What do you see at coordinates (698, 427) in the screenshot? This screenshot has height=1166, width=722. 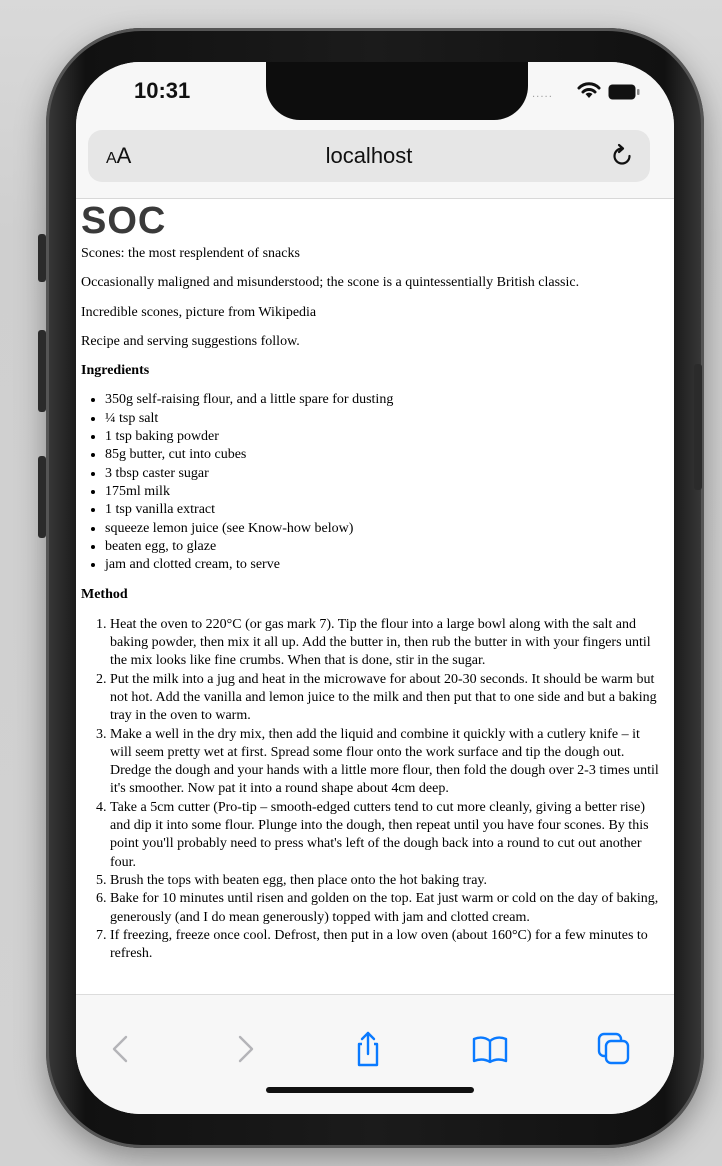 I see `power-button` at bounding box center [698, 427].